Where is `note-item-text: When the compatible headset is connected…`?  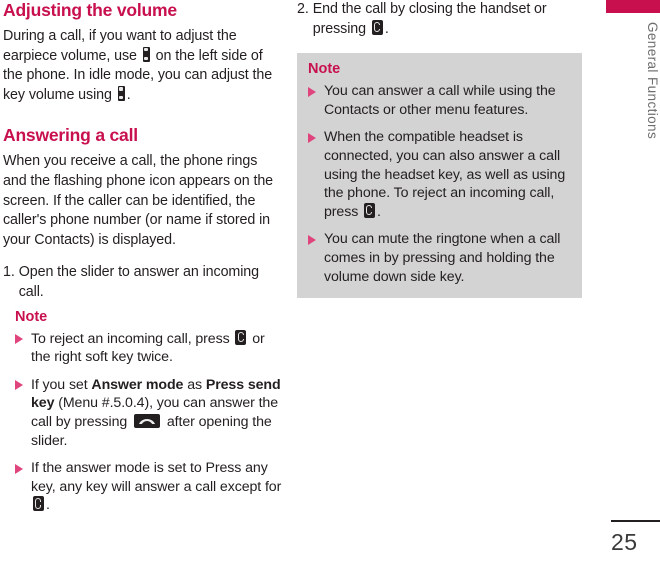
note-item-text: When the compatible headset is connected… is located at coordinates (445, 174).